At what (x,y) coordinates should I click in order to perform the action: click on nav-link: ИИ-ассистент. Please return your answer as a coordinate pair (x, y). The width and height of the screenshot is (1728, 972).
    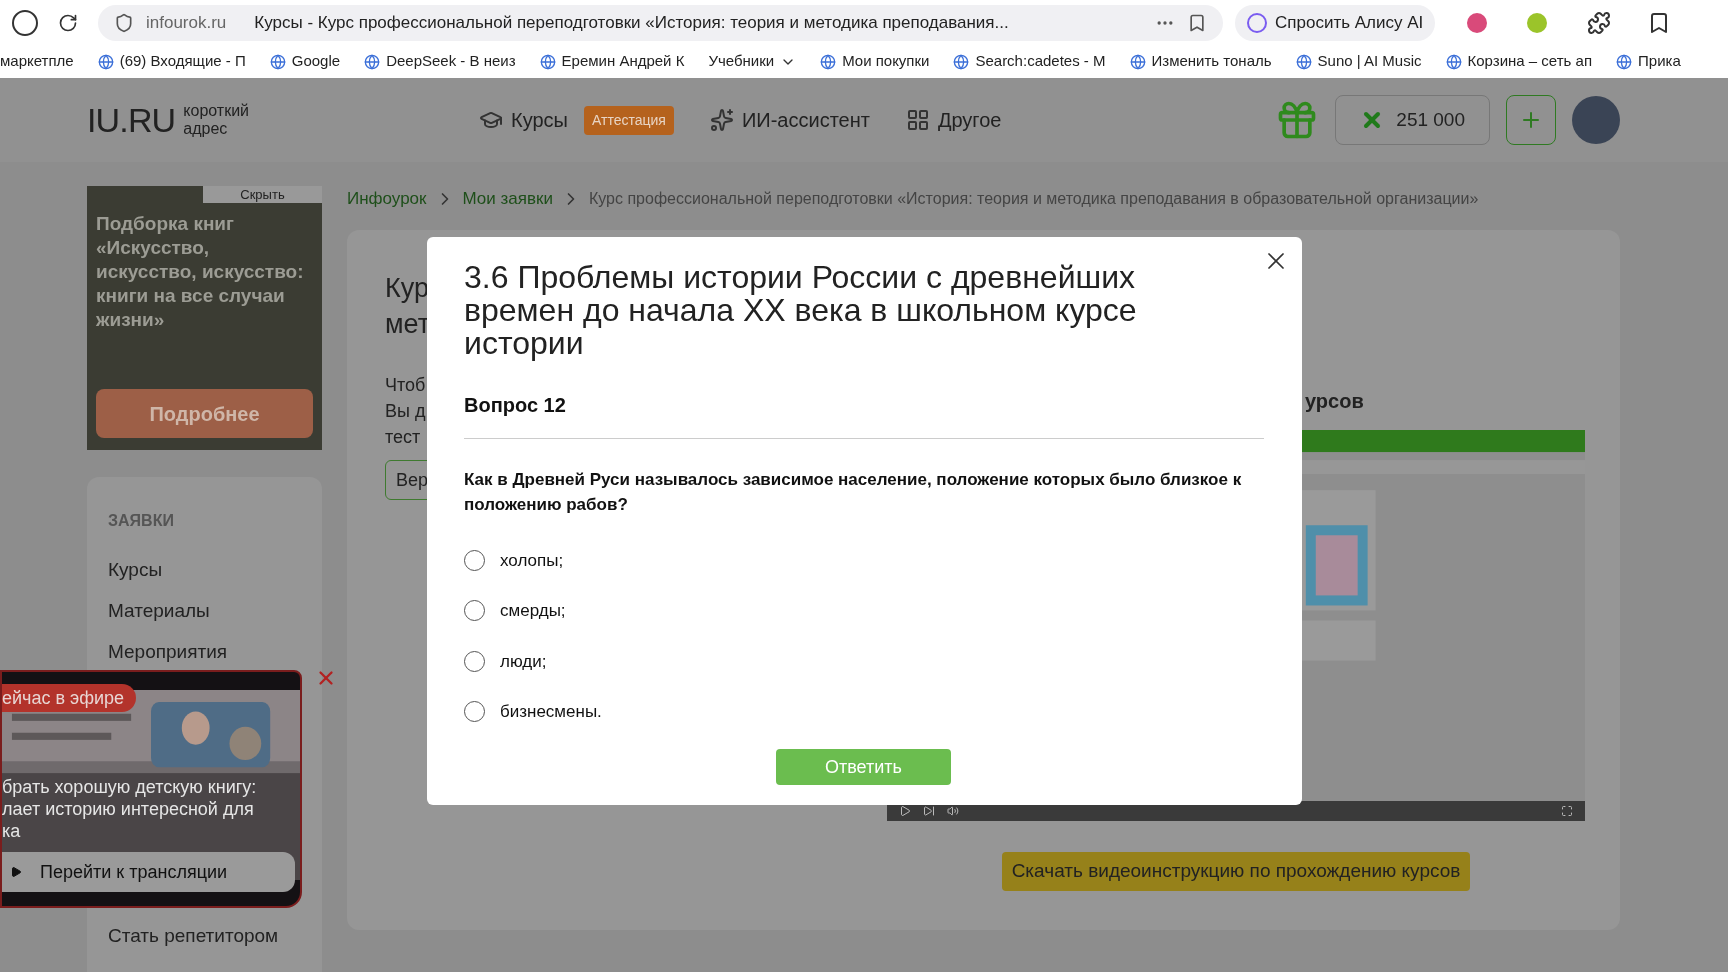
    Looking at the image, I should click on (805, 120).